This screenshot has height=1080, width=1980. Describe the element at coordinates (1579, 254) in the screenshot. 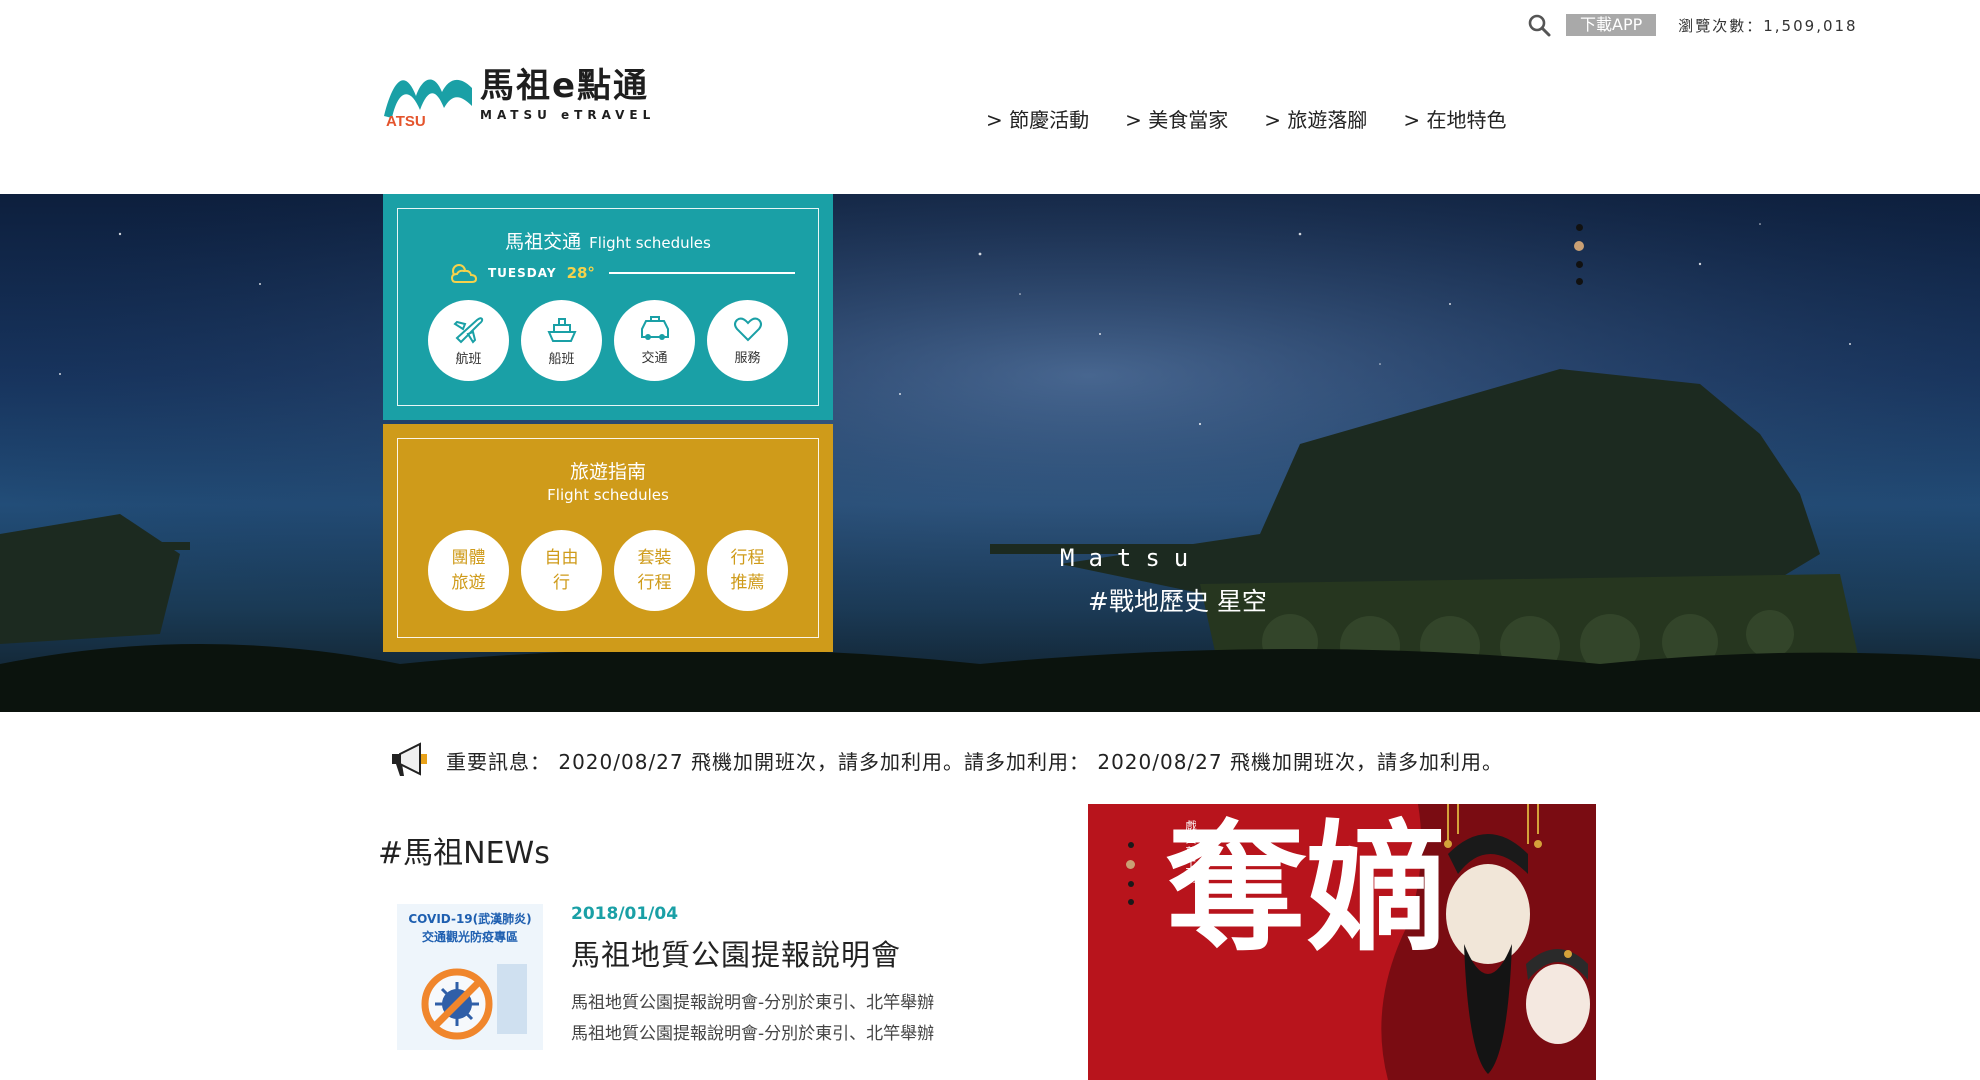

I see `hero-pagination` at that location.